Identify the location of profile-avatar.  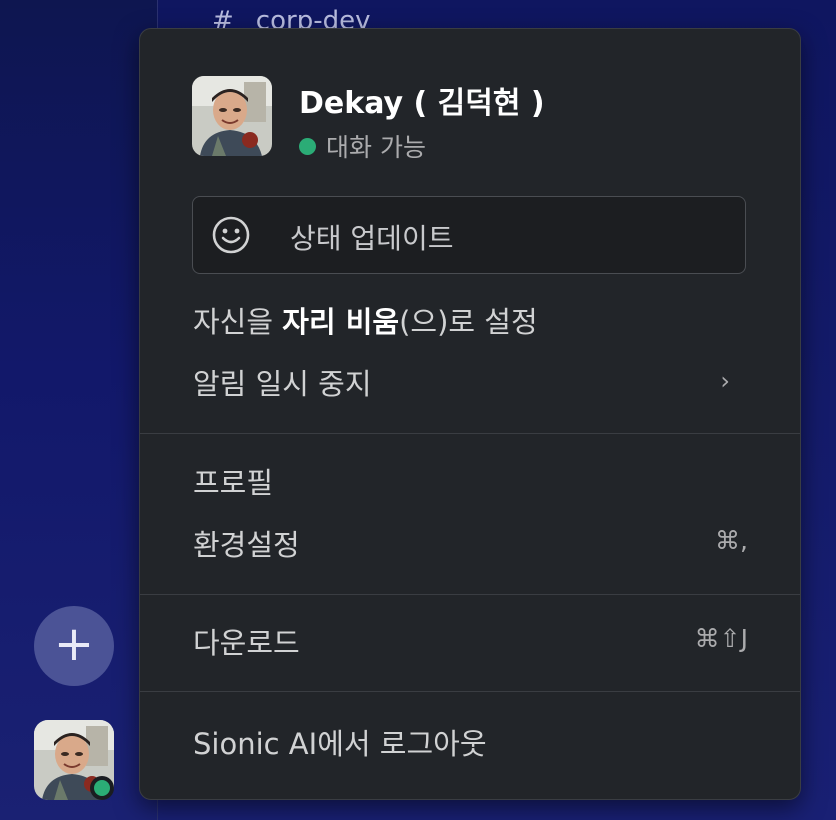
(232, 116).